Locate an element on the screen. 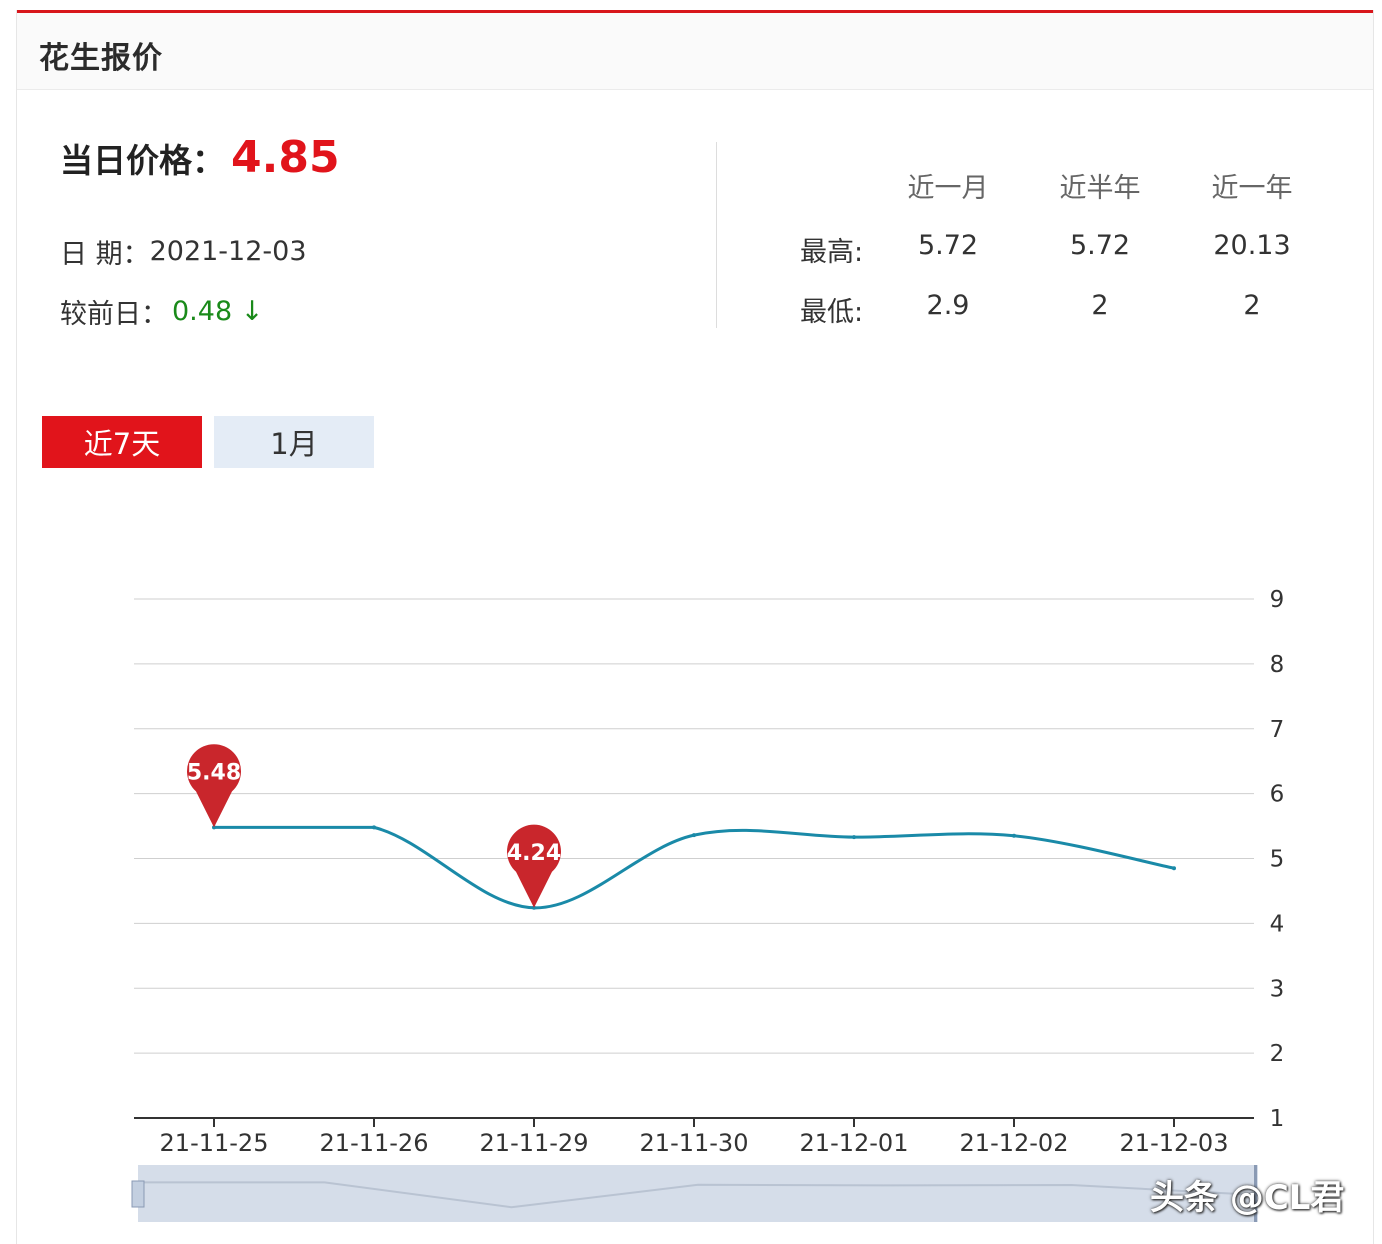 The height and width of the screenshot is (1244, 1382). y-tick-label: 5 is located at coordinates (1277, 860).